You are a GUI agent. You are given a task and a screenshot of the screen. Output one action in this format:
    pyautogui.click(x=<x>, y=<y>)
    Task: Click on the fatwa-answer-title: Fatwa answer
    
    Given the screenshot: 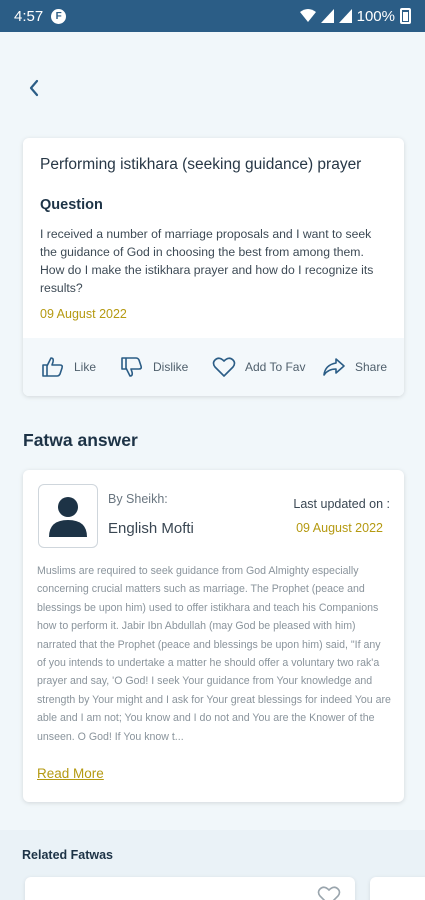 What is the action you would take?
    pyautogui.click(x=80, y=440)
    